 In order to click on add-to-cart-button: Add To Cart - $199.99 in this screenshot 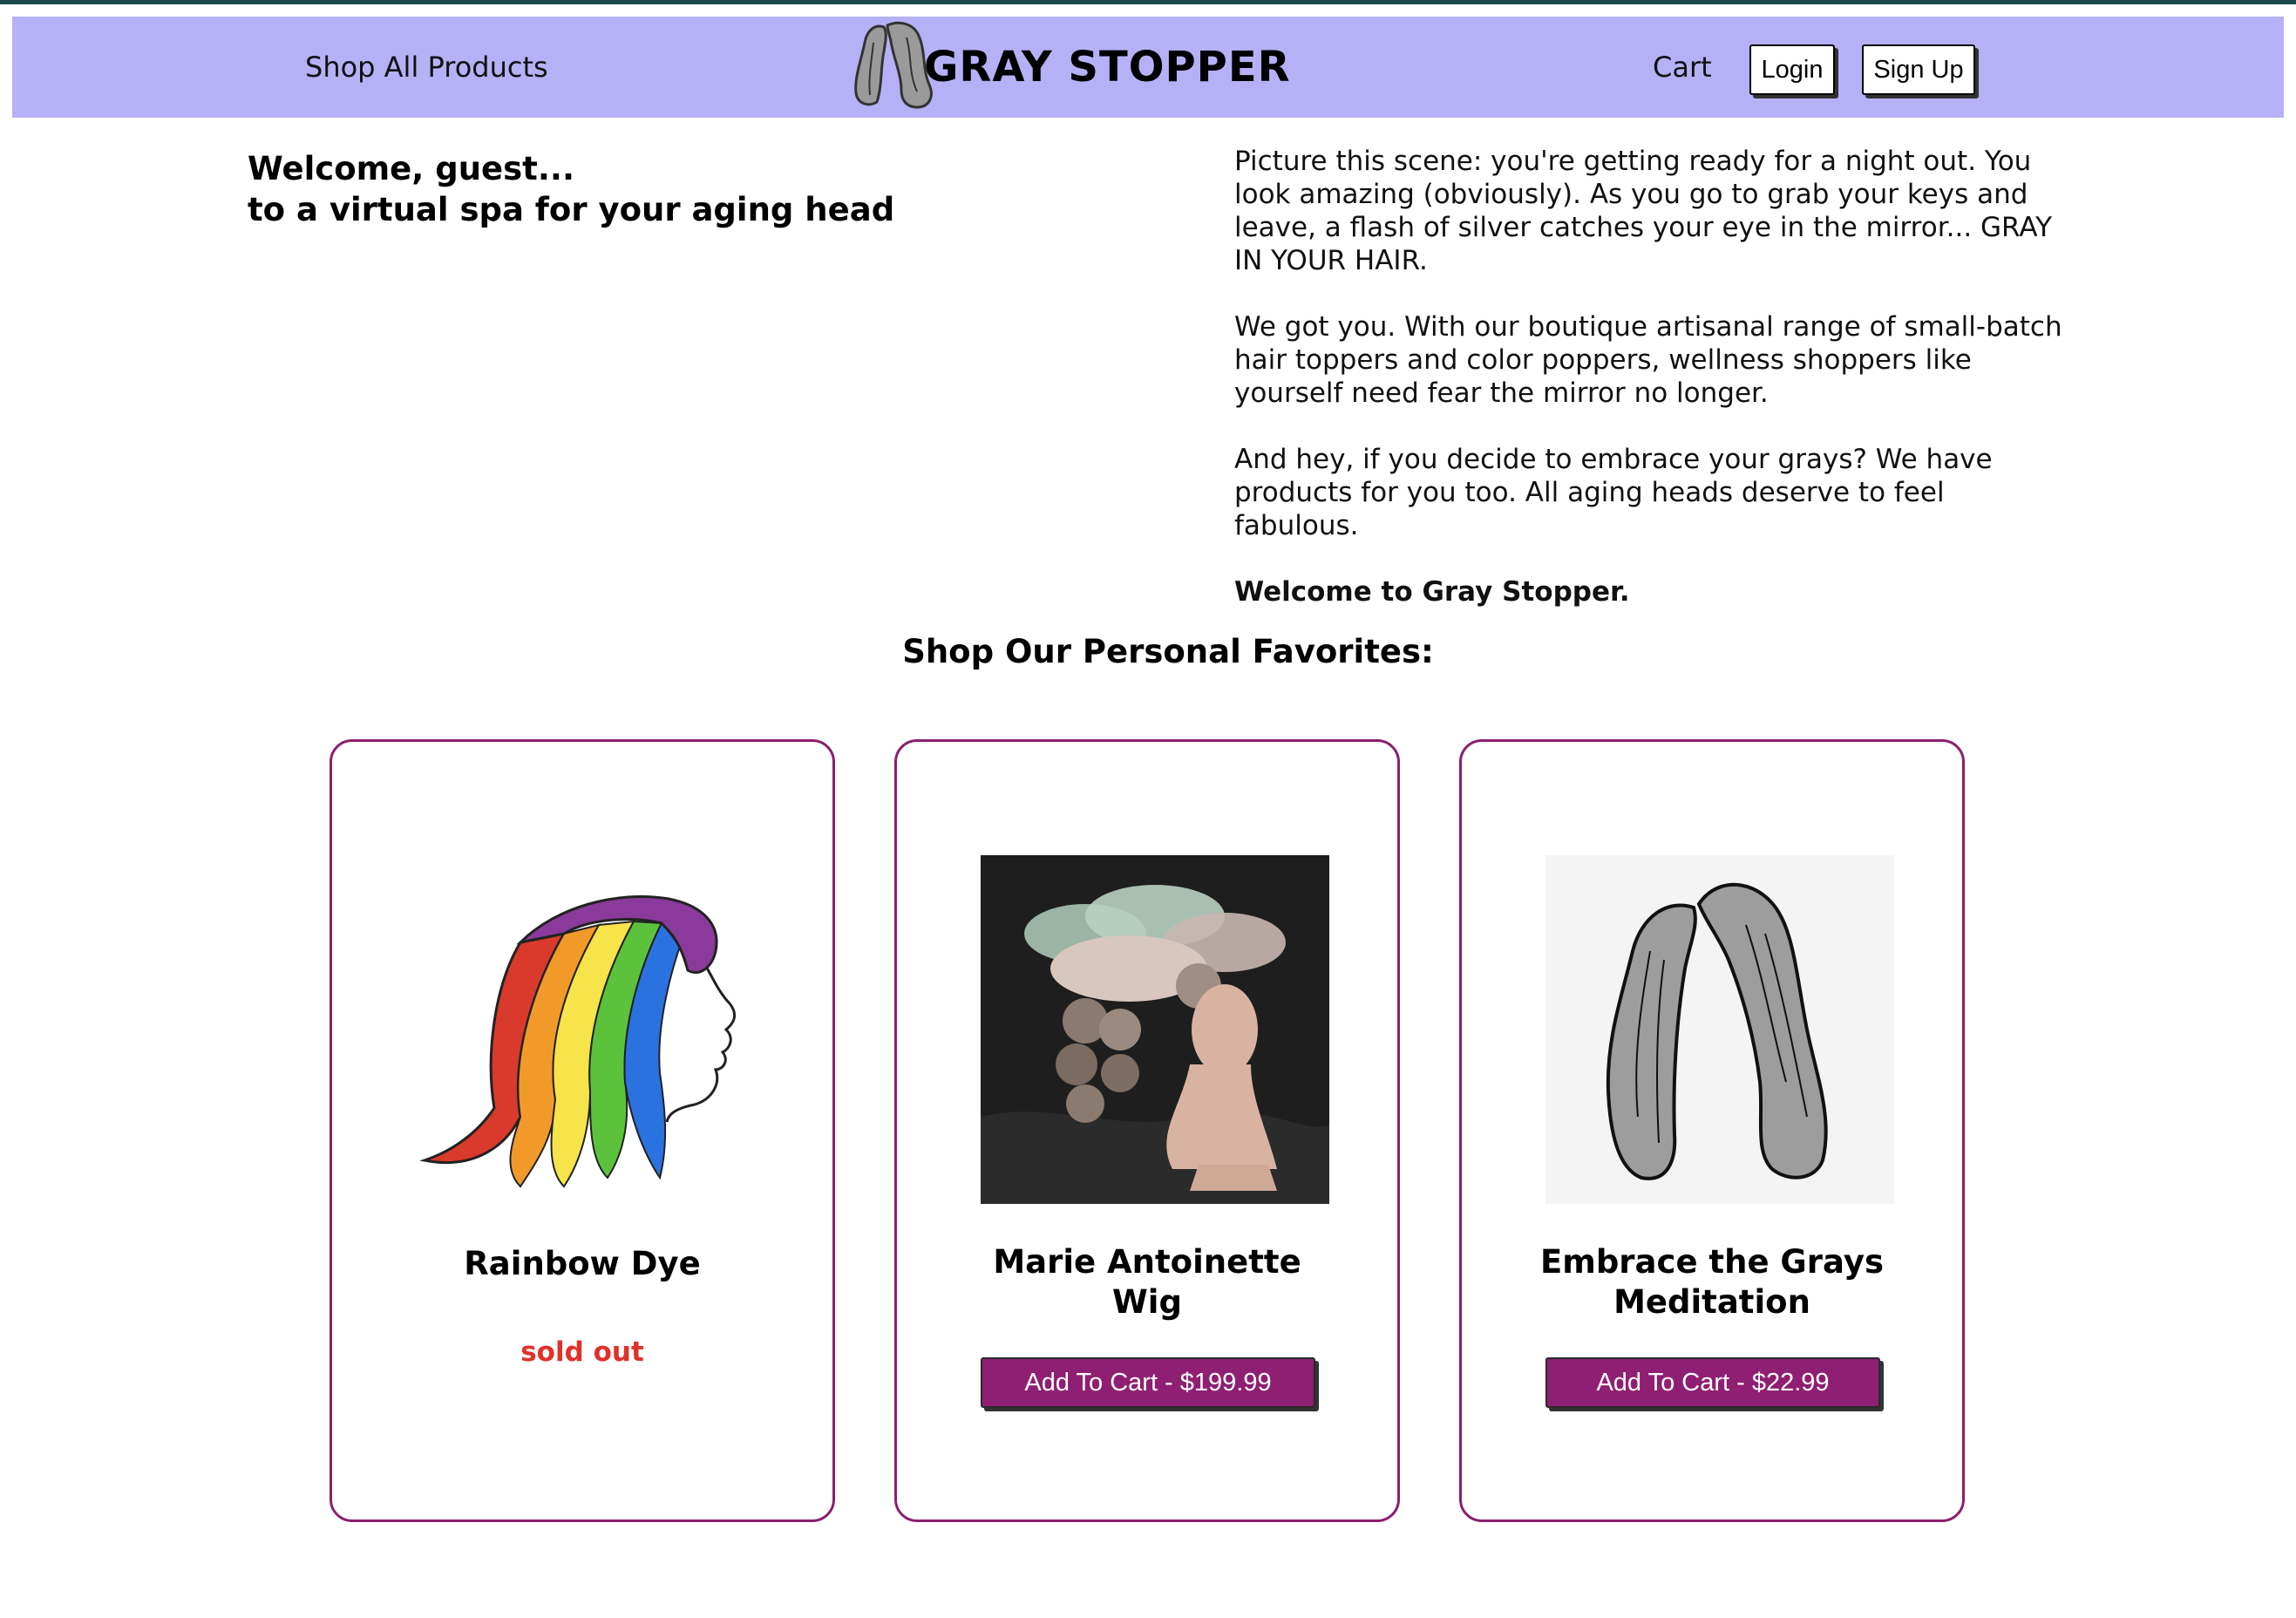, I will do `click(1148, 1382)`.